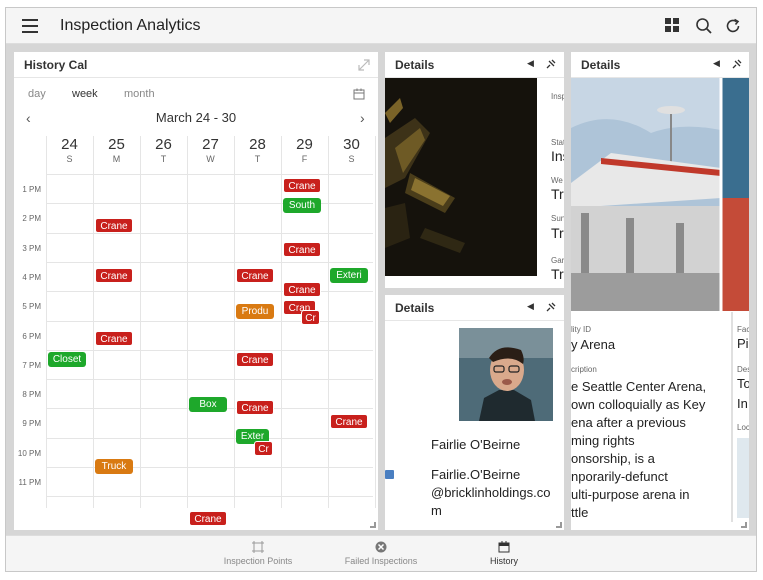 The height and width of the screenshot is (580, 763). I want to click on details-arena-header: Details ◀, so click(660, 65).